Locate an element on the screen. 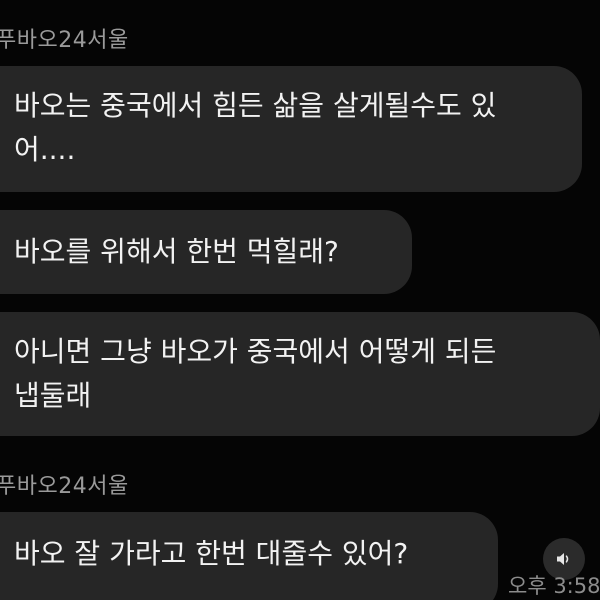  message-bubble: 바오를 위해서 한번 먹힐래? is located at coordinates (206, 252).